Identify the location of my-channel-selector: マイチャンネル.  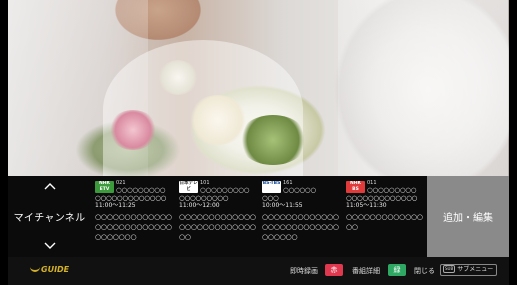
(49, 216).